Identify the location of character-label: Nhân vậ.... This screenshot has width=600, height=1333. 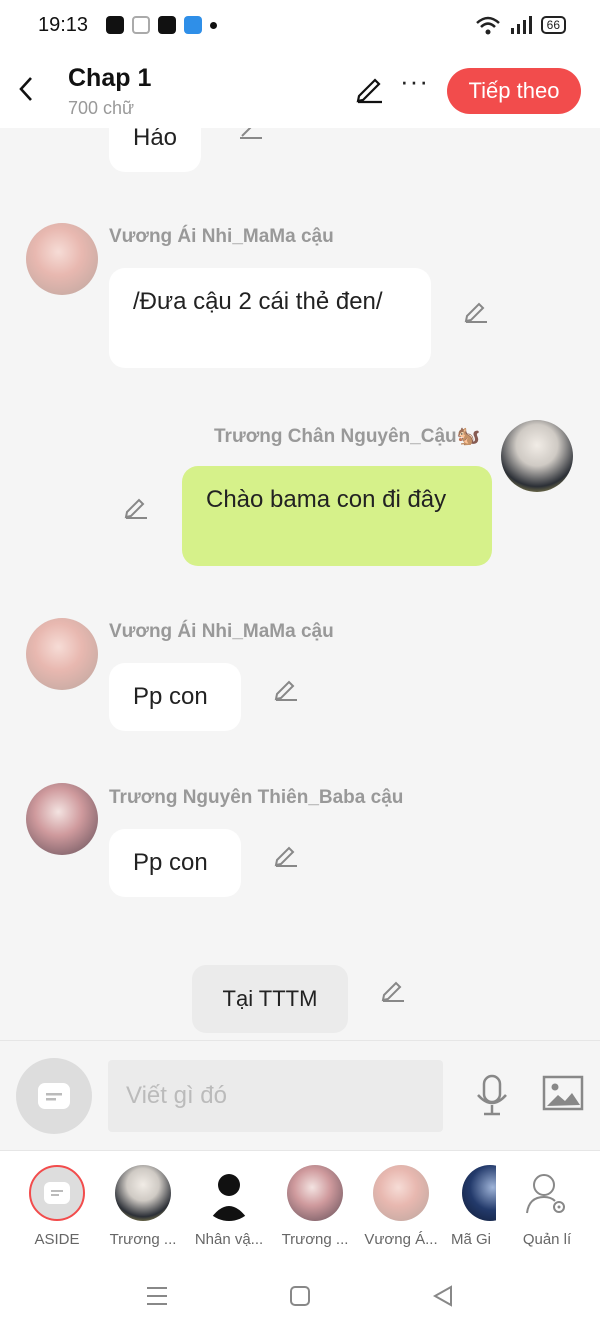
(229, 1239).